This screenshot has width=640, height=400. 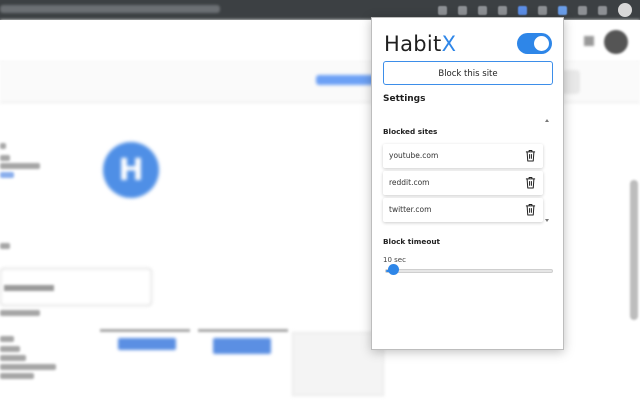 I want to click on blocked-site-item: youtube.com, so click(x=463, y=156).